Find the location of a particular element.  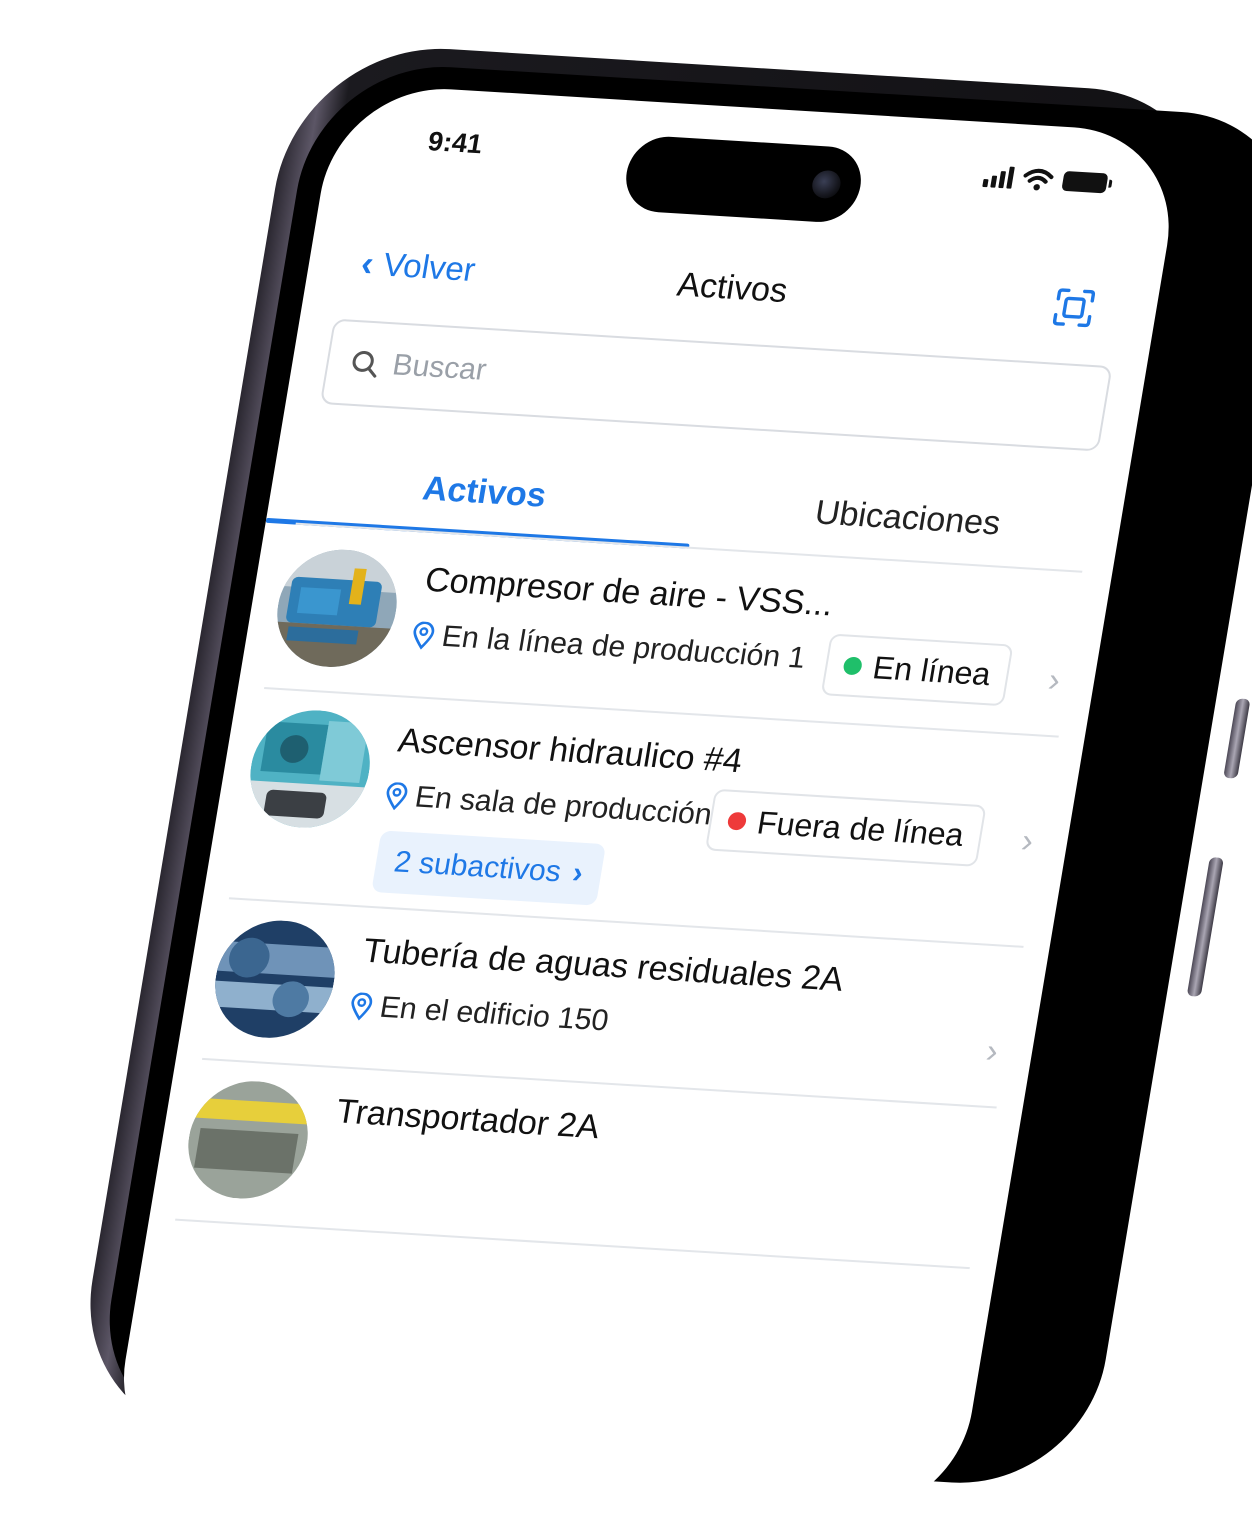

asset-location: En el edificio 150 is located at coordinates (479, 1013).